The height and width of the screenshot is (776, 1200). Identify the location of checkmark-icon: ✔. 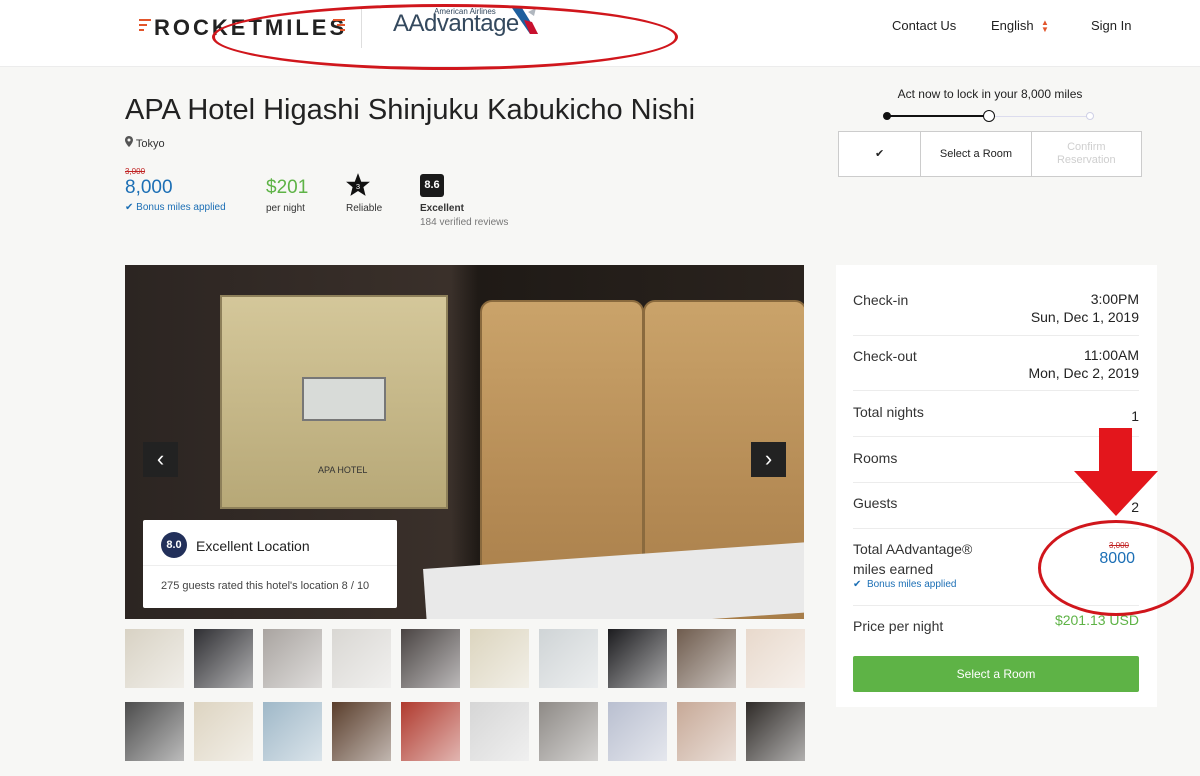
(880, 153).